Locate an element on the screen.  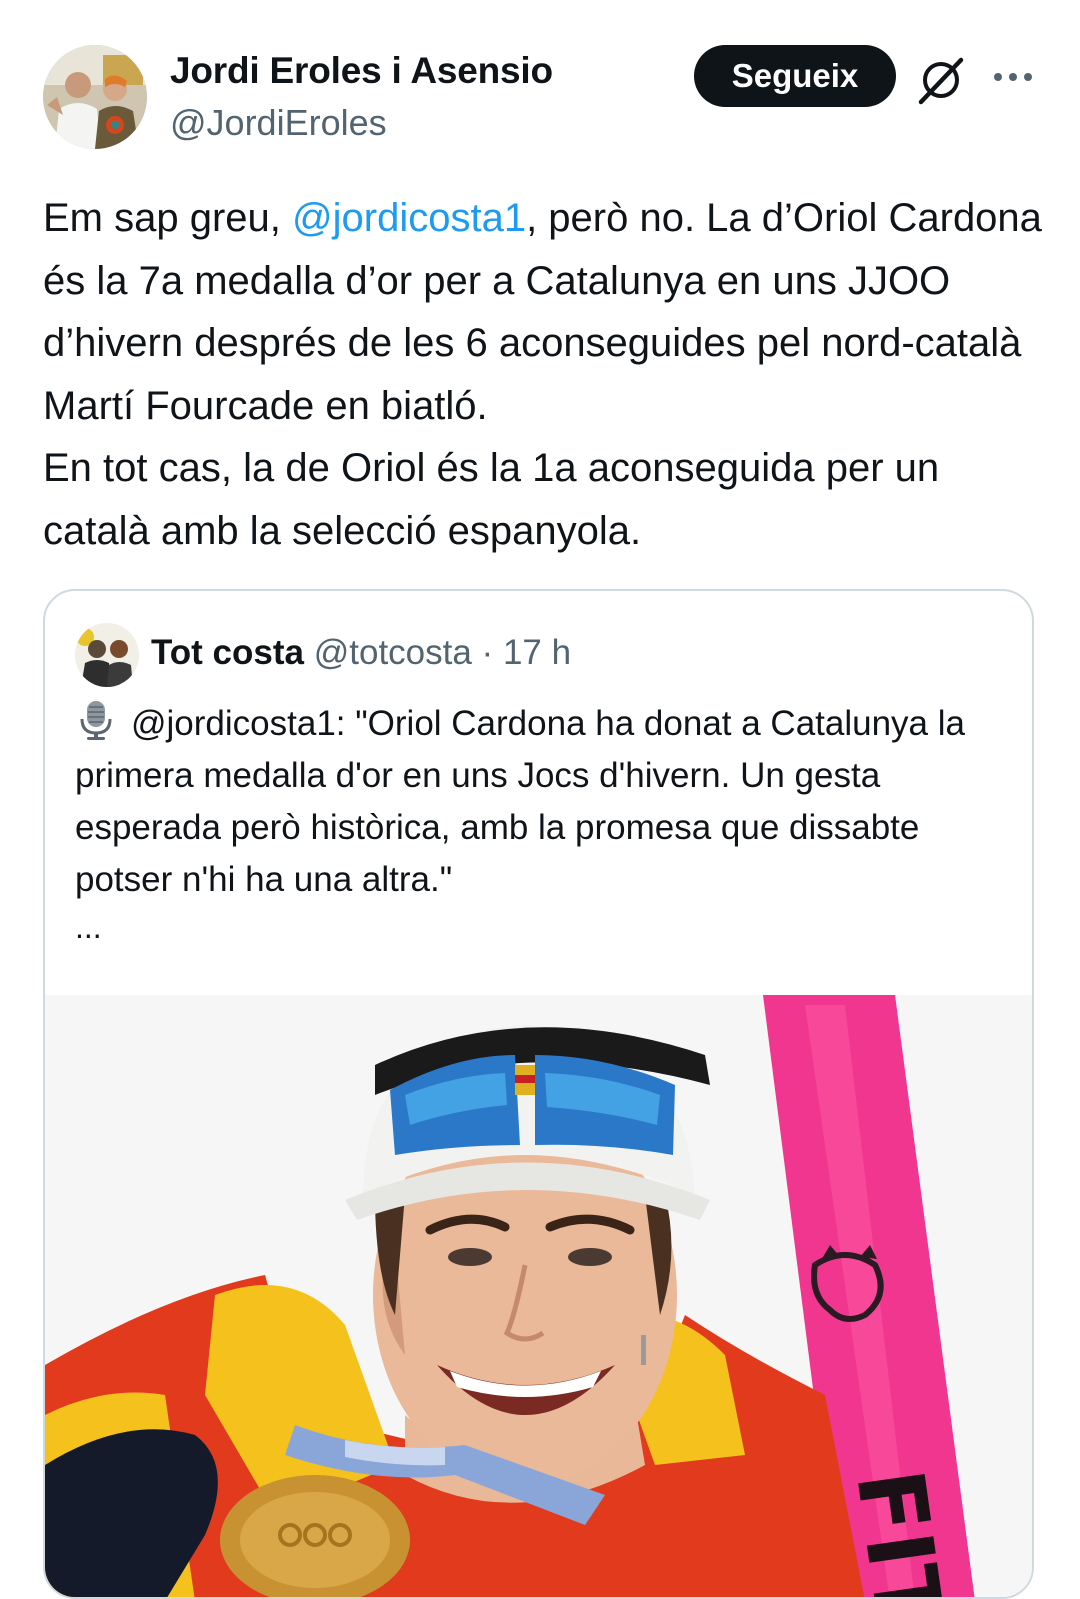
tweet-text-prefix: Em sap greu, is located at coordinates (168, 218).